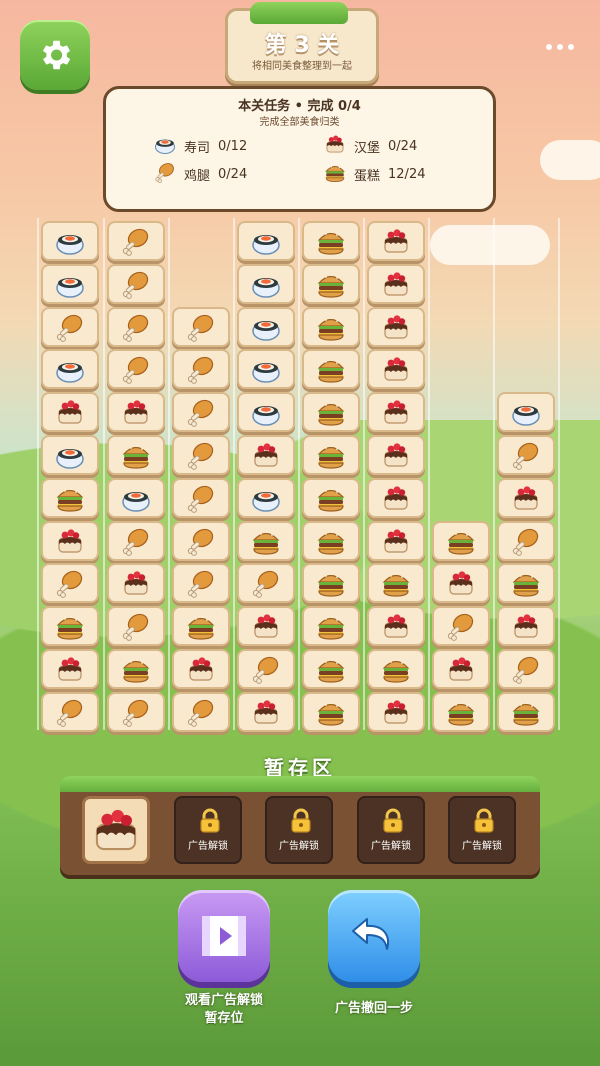 This screenshot has width=600, height=1066. Describe the element at coordinates (266, 373) in the screenshot. I see `sushi-icon` at that location.